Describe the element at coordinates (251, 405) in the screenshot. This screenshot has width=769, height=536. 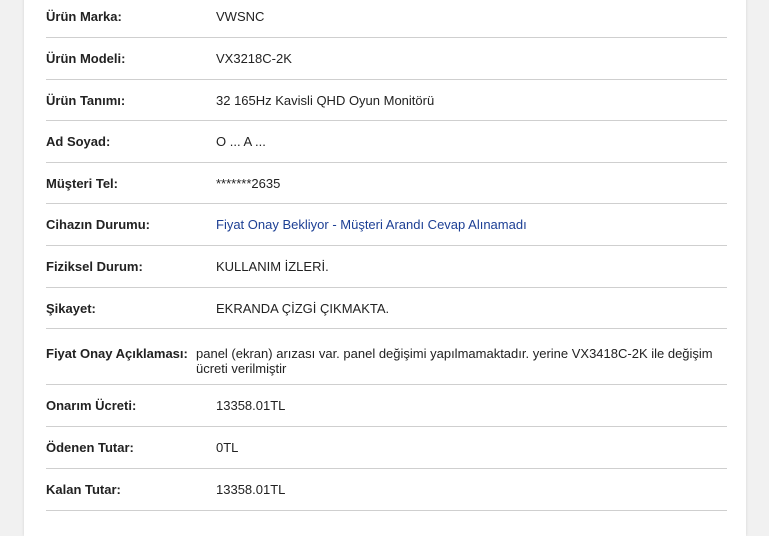
I see `repair-fee-value: 13358.01TL` at that location.